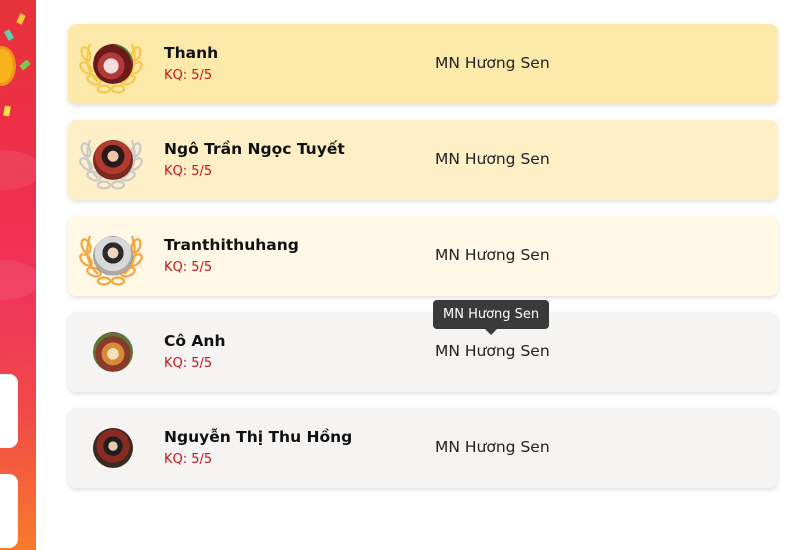 This screenshot has width=793, height=550. Describe the element at coordinates (258, 437) in the screenshot. I see `participant-name: Nguyễn Thị Thu Hồng` at that location.